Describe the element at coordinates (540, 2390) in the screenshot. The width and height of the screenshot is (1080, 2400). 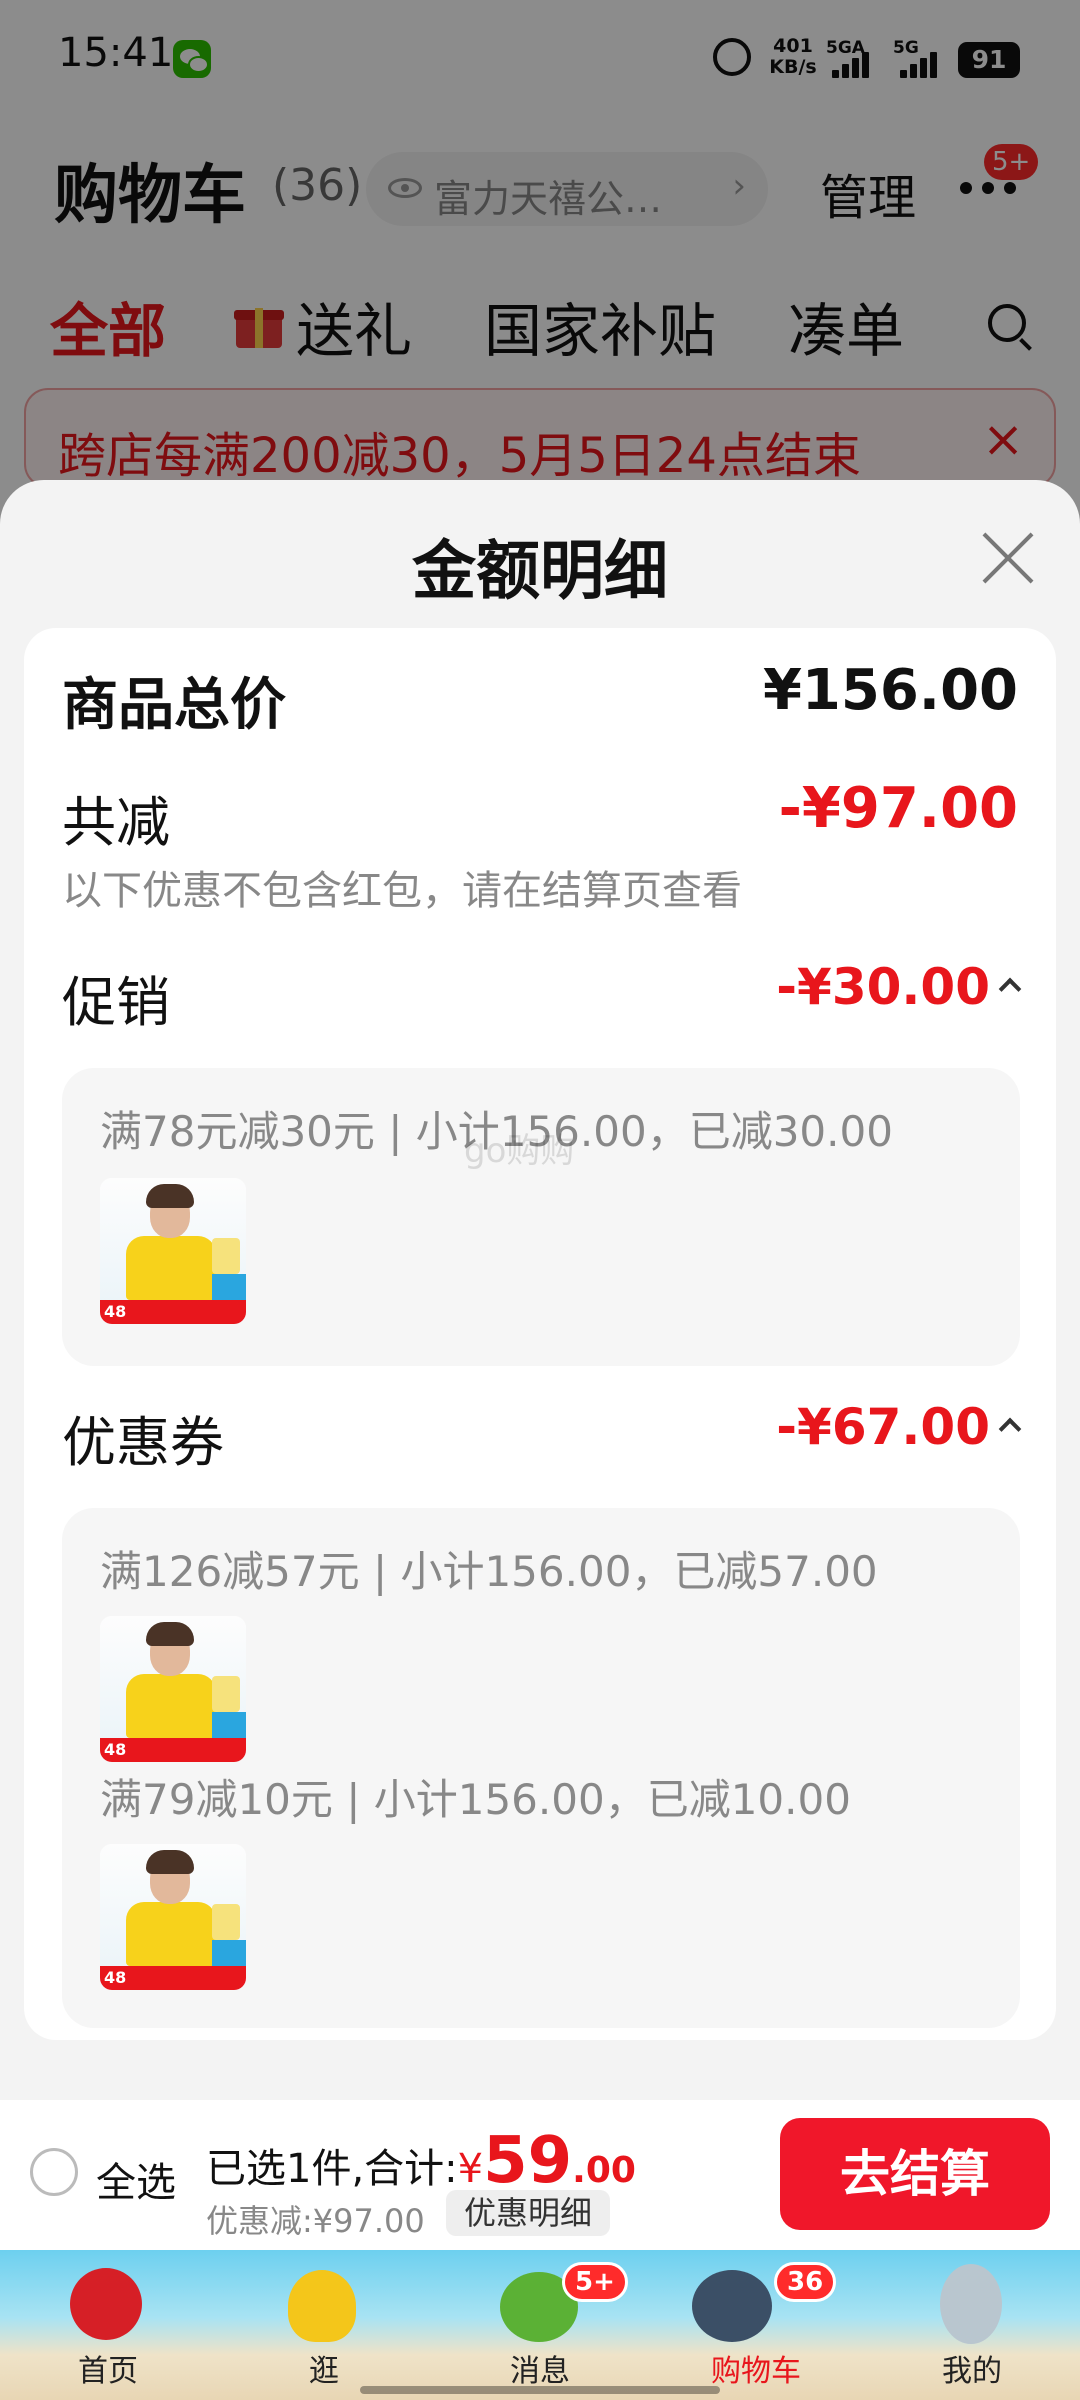
I see `home-indicator` at that location.